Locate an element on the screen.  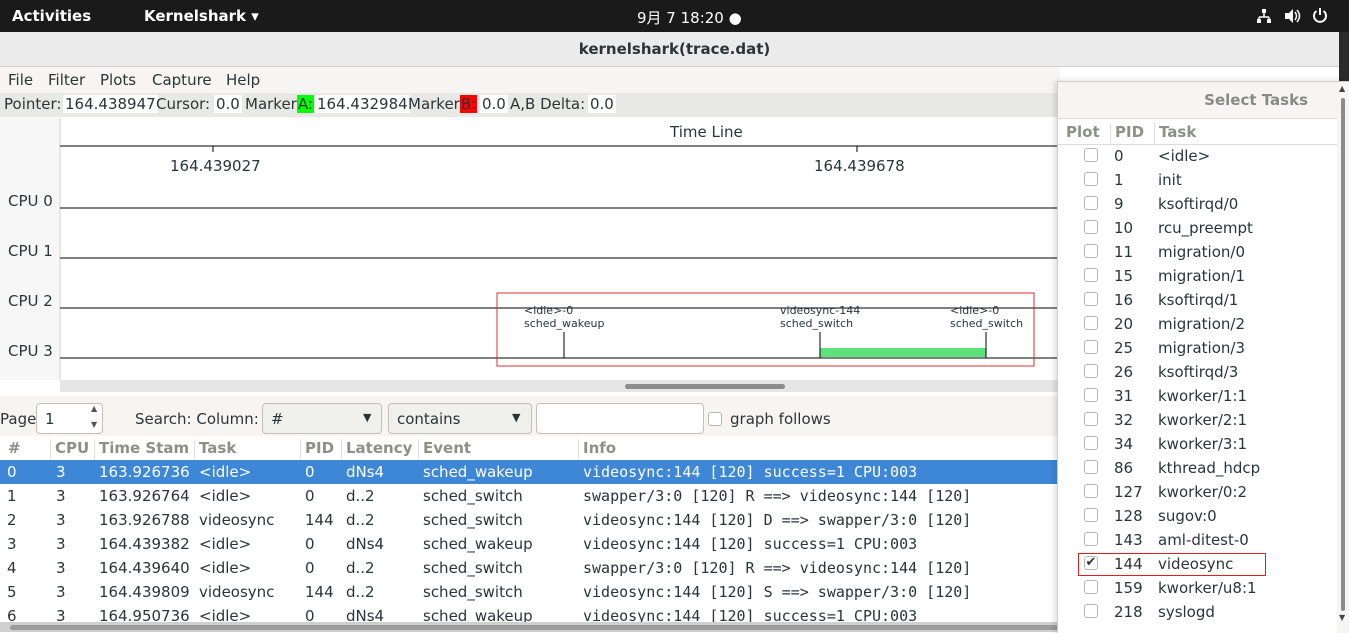
column-select: # ▼ is located at coordinates (322, 418).